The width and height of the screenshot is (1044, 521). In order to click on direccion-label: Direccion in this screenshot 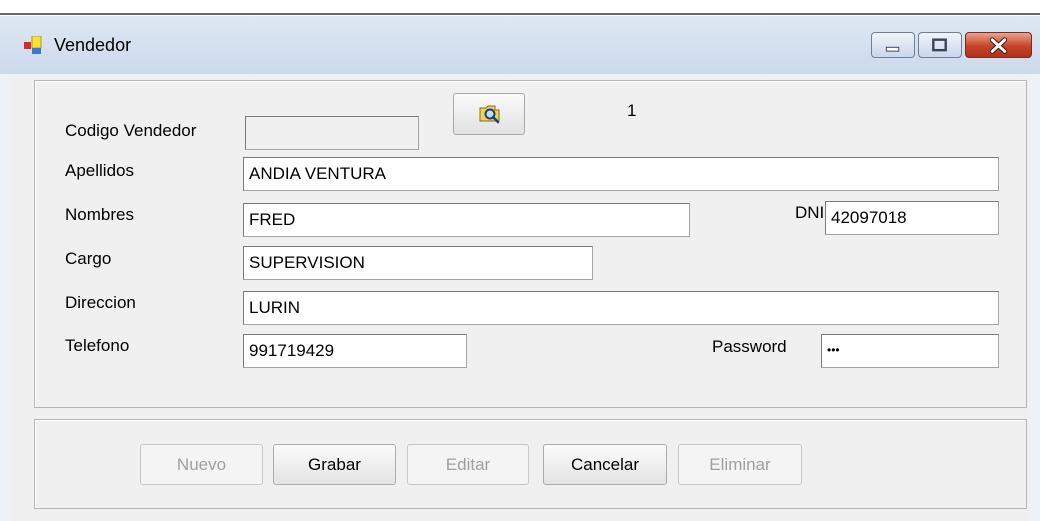, I will do `click(100, 302)`.